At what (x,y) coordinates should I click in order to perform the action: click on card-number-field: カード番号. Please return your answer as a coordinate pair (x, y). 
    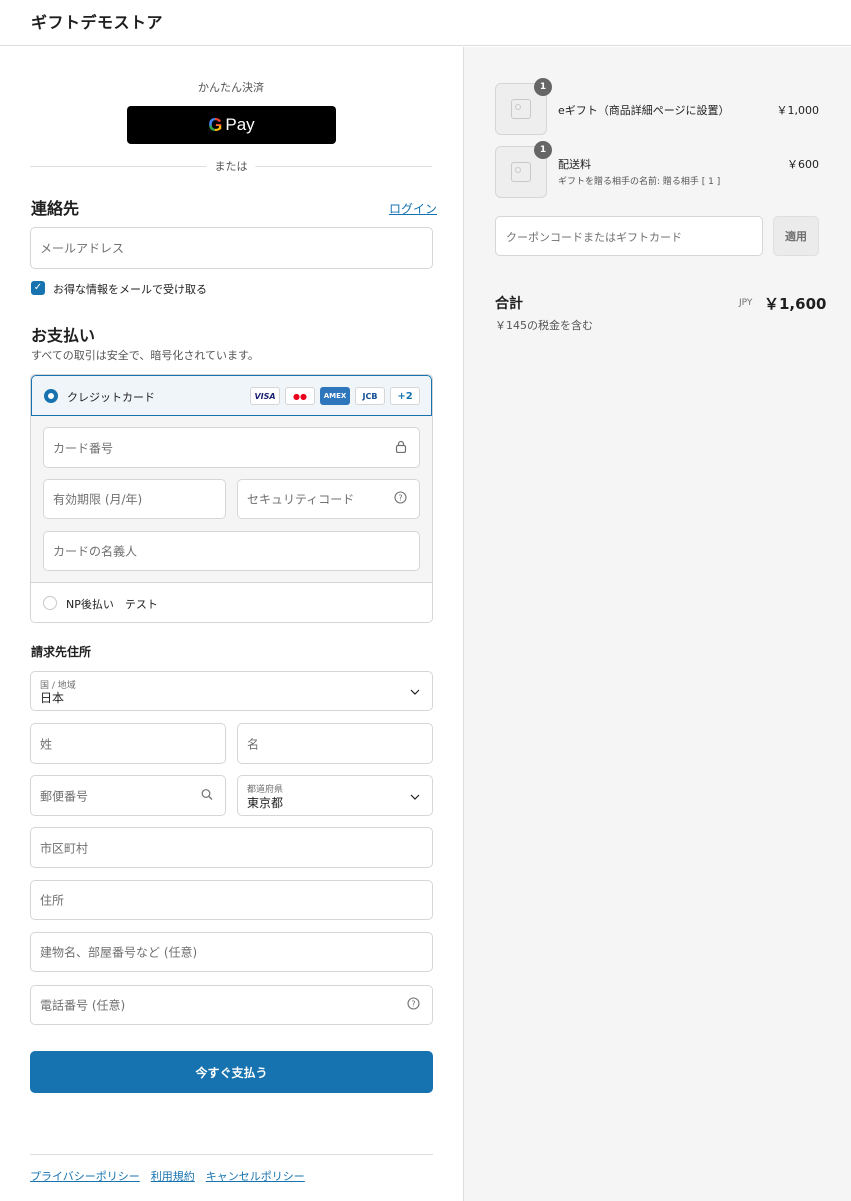
    Looking at the image, I should click on (231, 447).